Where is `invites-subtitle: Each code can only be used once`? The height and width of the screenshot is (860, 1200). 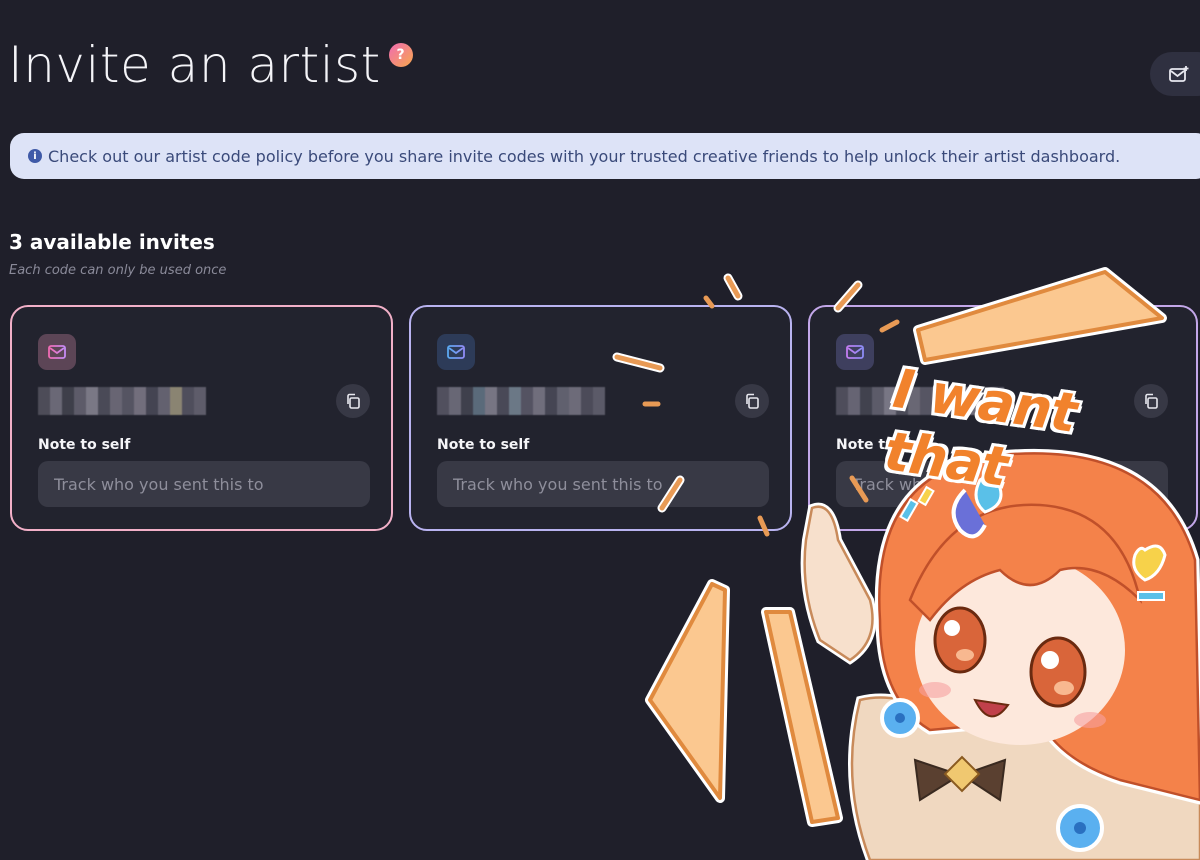
invites-subtitle: Each code can only be used once is located at coordinates (118, 270).